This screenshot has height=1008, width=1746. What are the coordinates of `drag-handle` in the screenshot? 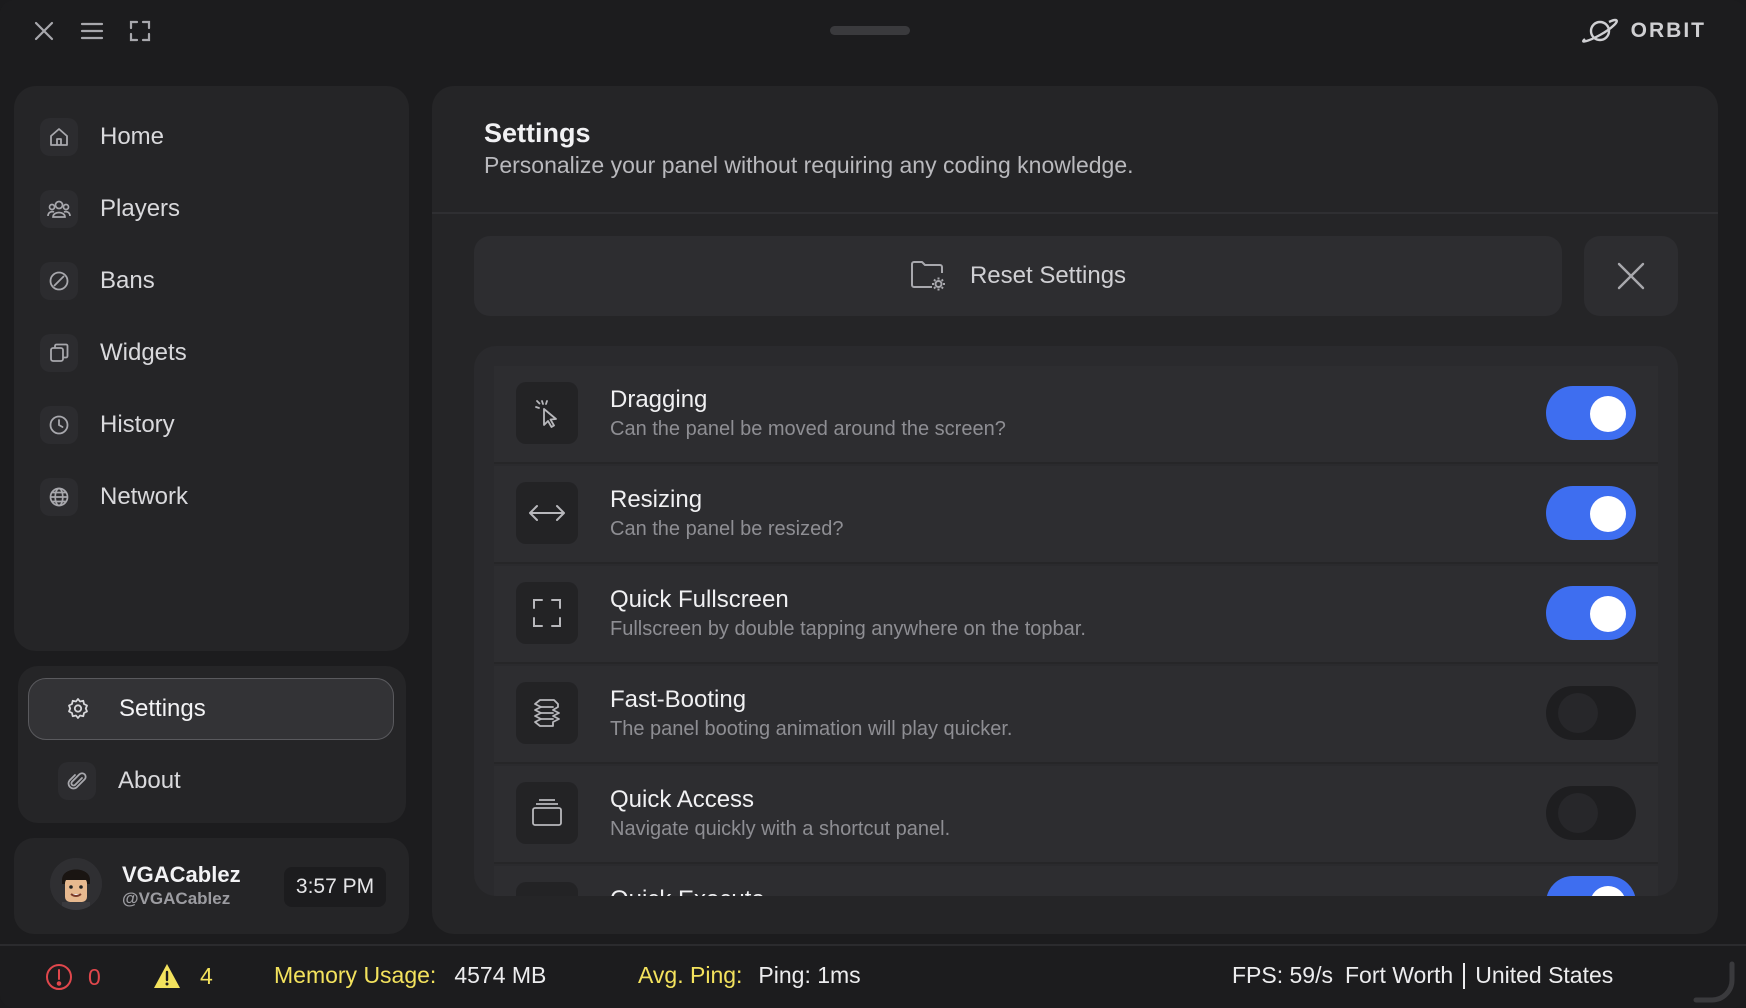 It's located at (870, 30).